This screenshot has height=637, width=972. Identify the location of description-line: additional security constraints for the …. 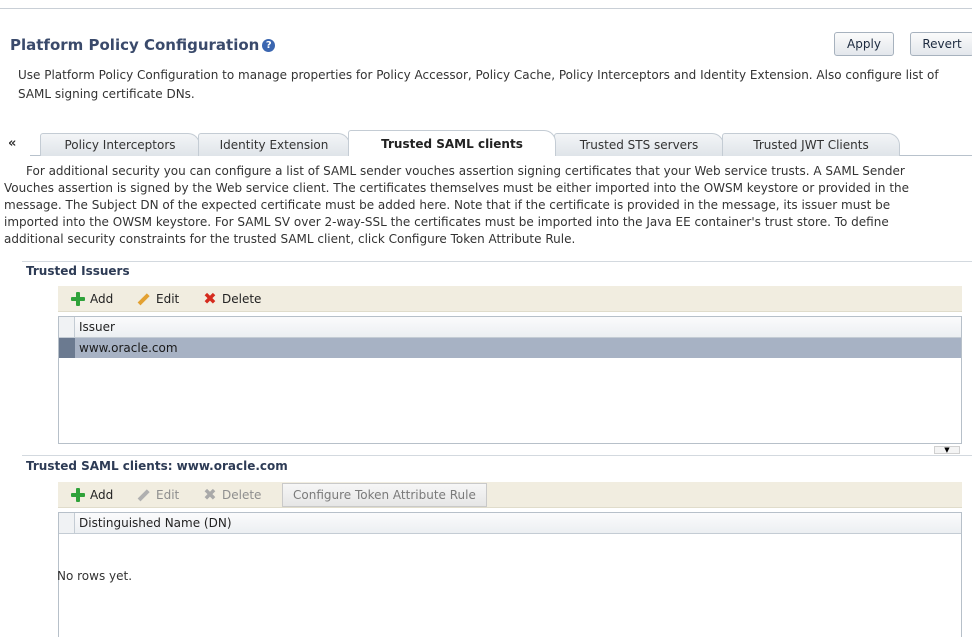
(290, 239).